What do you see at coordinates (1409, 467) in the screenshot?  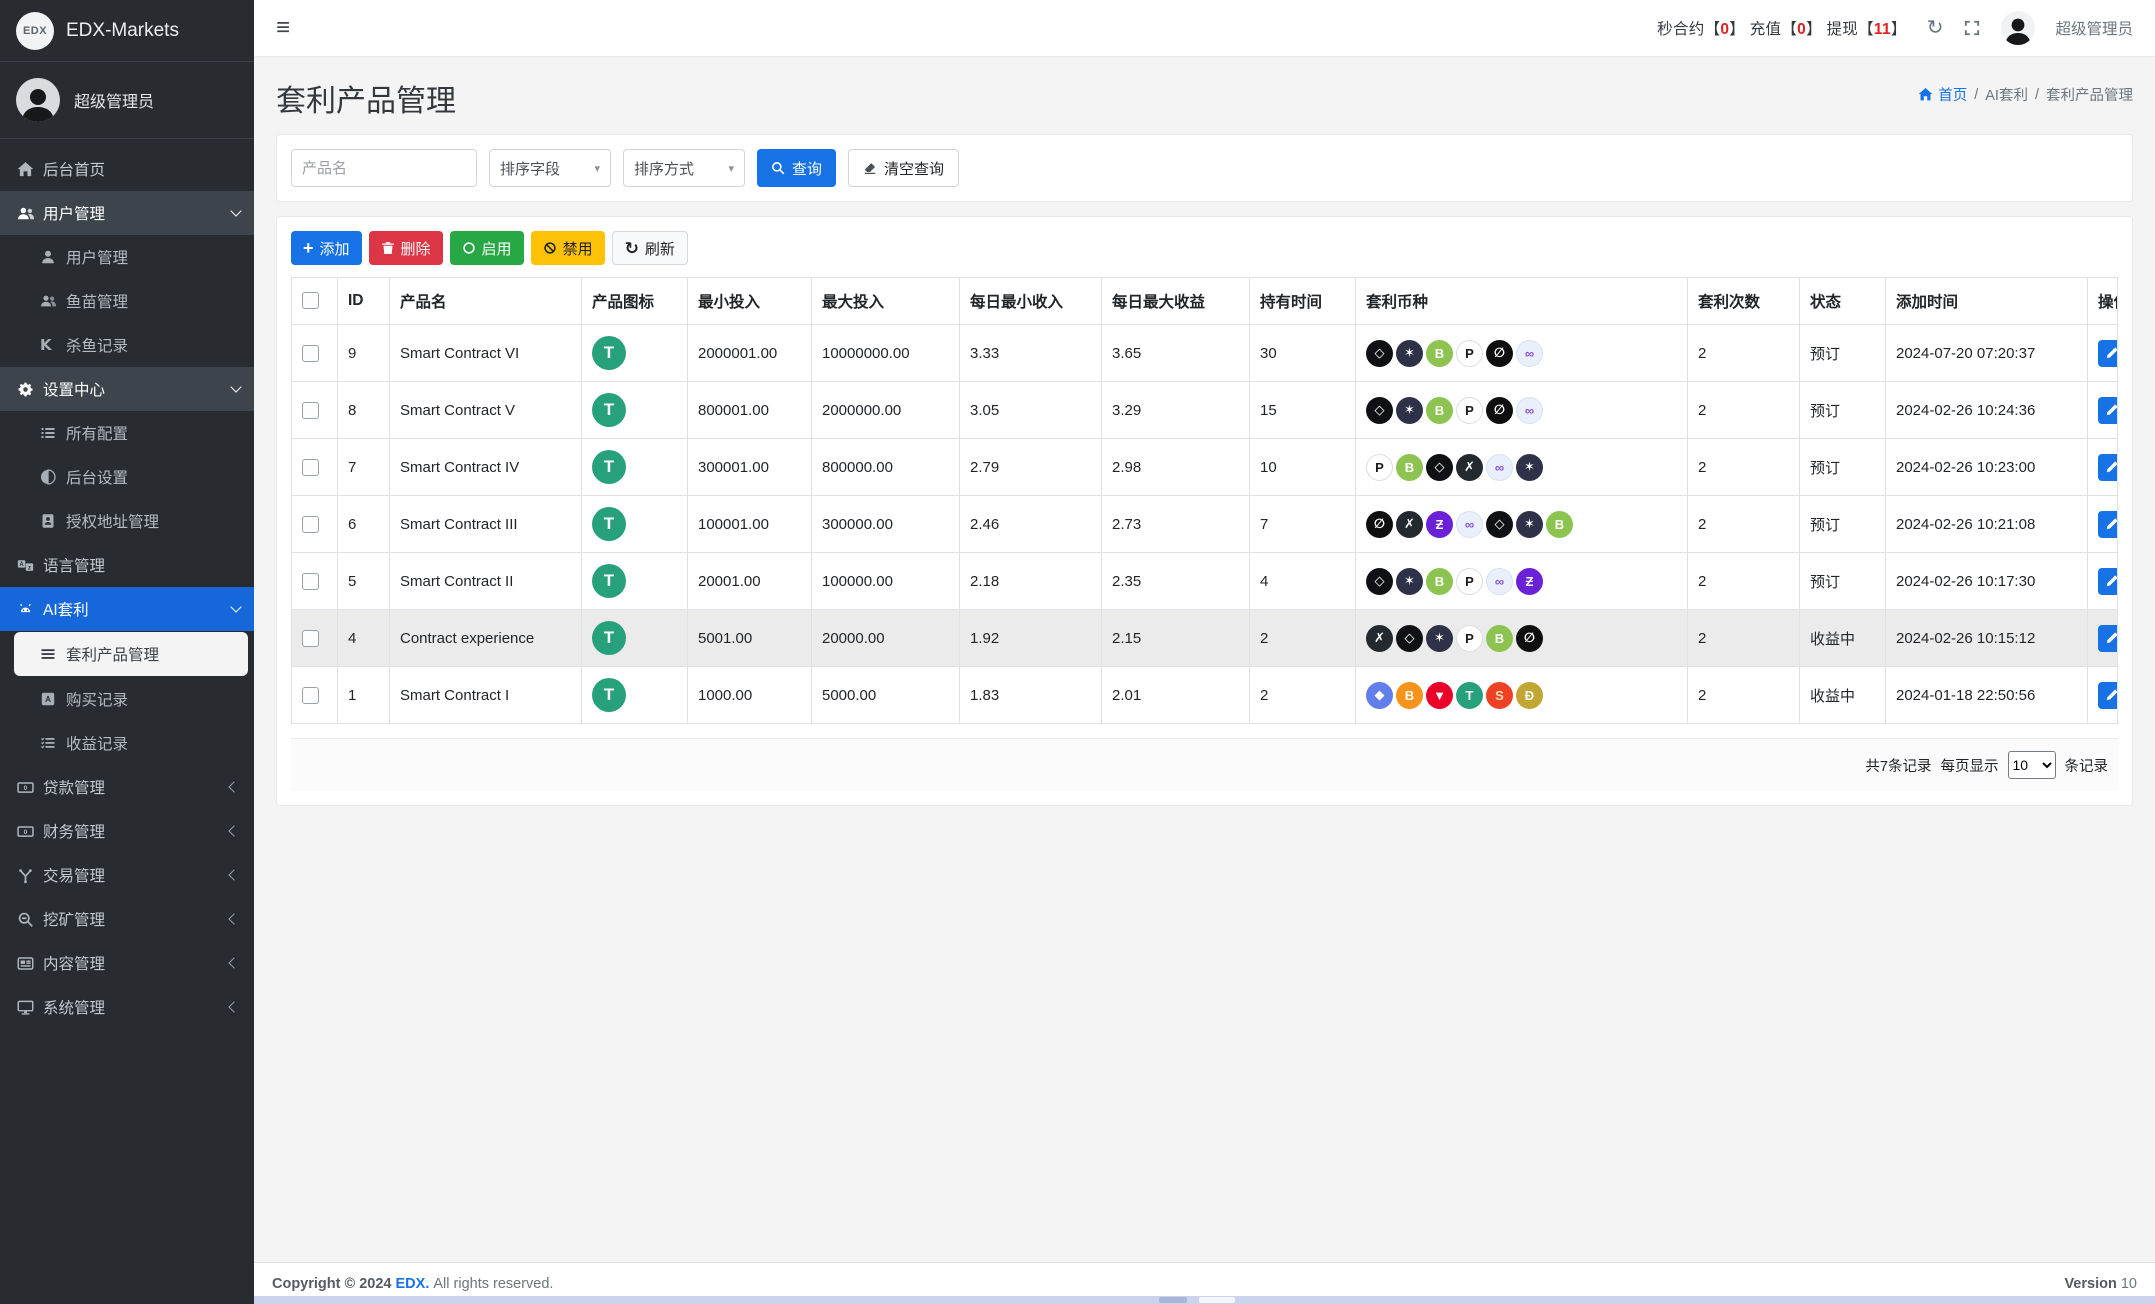 I see `coin-bch-icon: B` at bounding box center [1409, 467].